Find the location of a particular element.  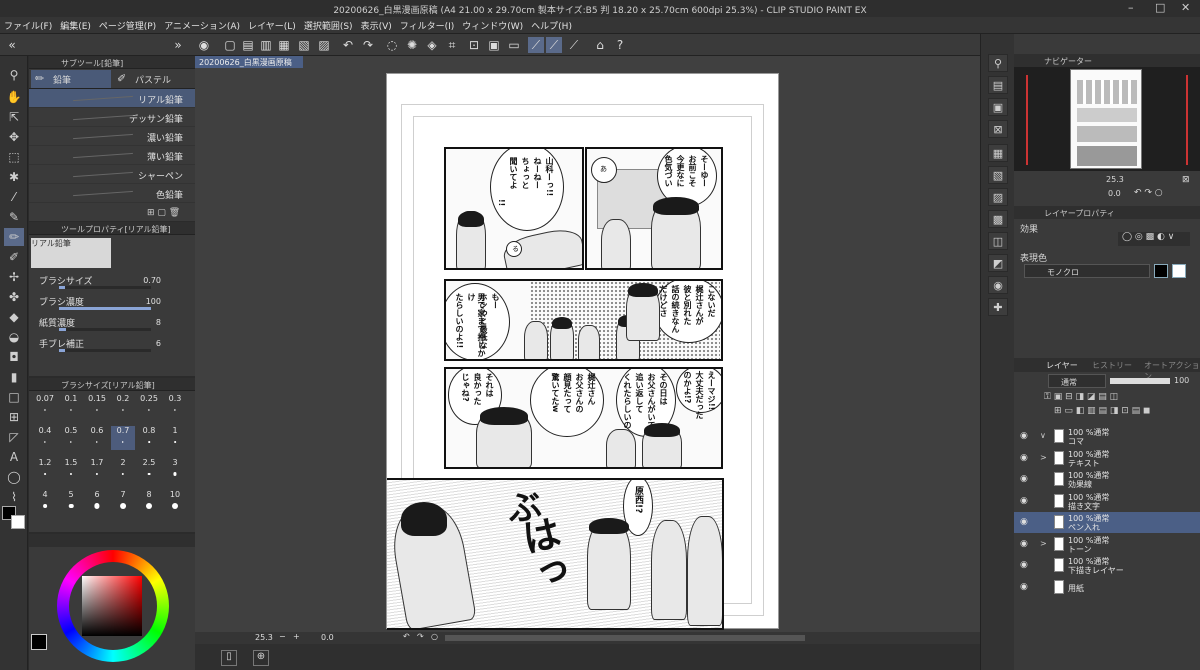

menu-view: 表示(V) is located at coordinates (376, 24).